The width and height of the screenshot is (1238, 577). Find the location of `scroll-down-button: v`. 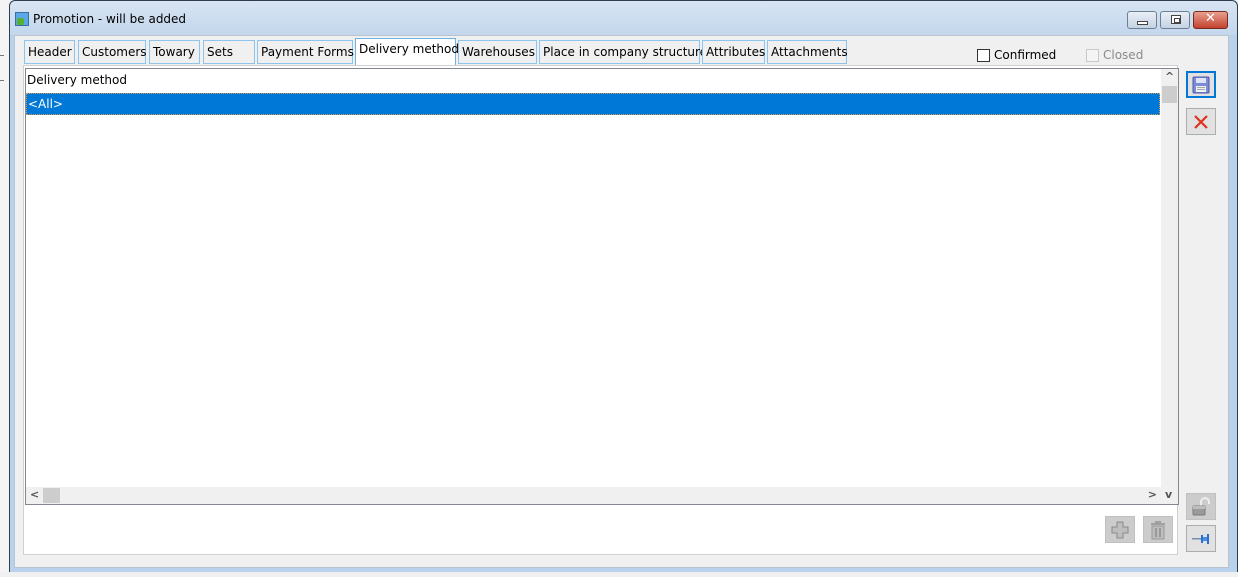

scroll-down-button: v is located at coordinates (1169, 495).